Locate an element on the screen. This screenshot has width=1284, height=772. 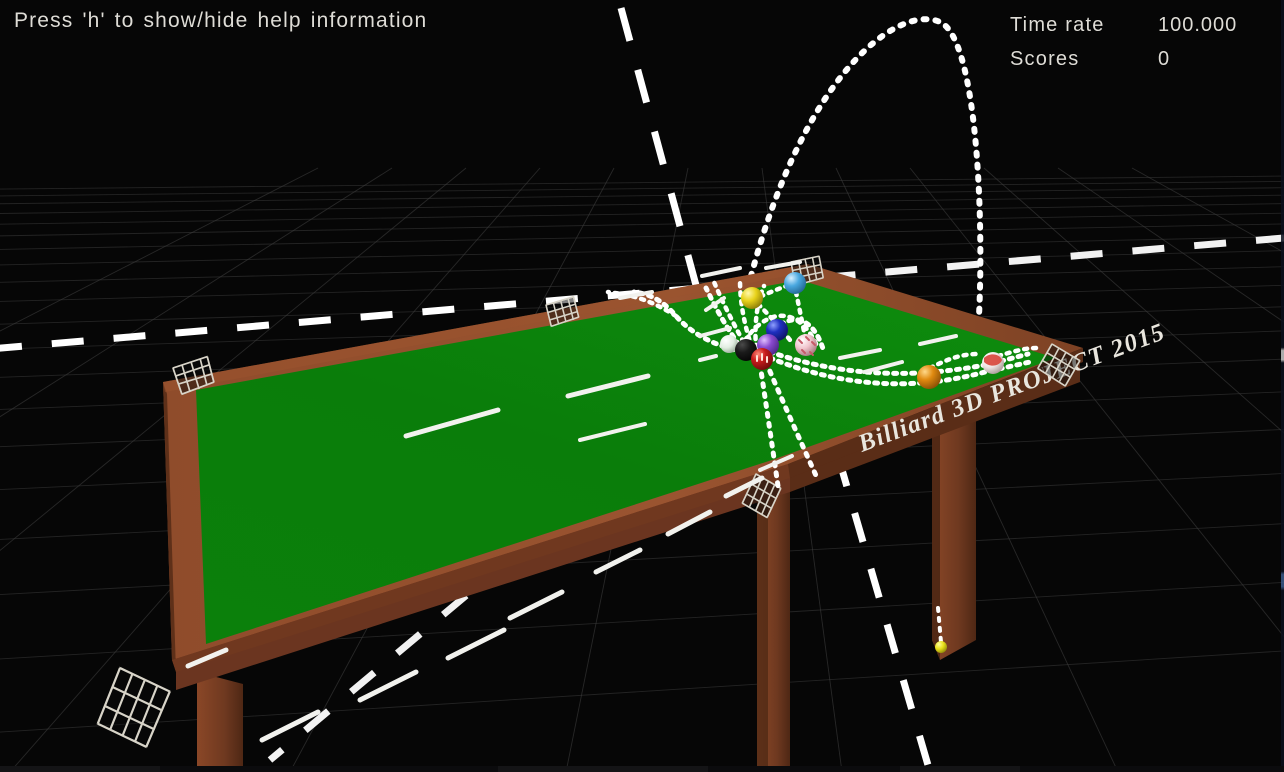
stat-row-scores: Scores 0 is located at coordinates (1139, 59).